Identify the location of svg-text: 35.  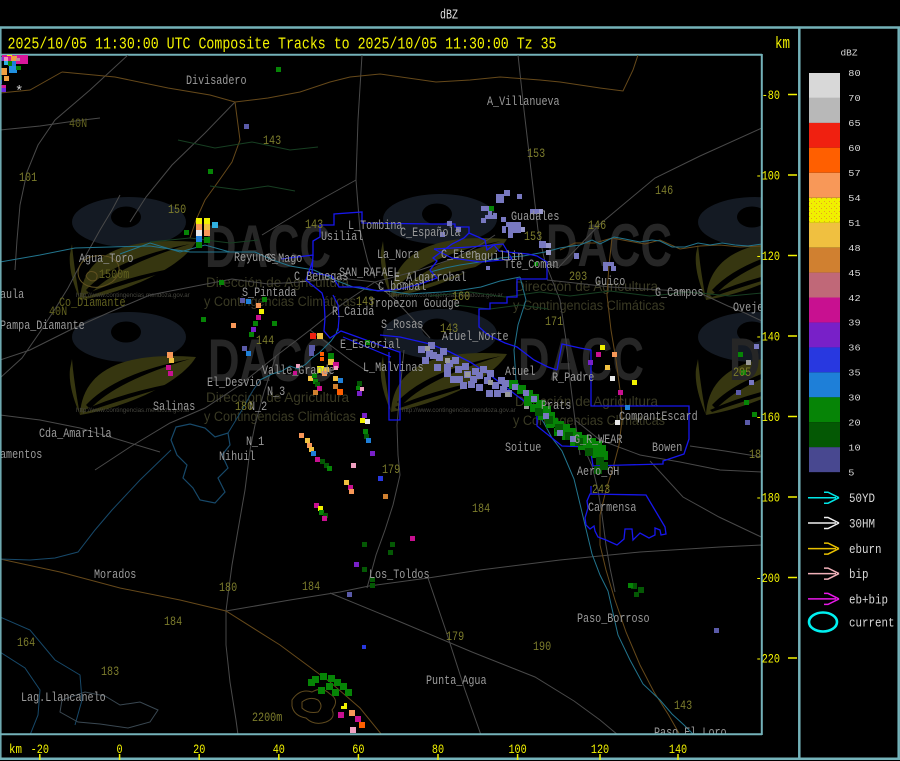
(854, 373).